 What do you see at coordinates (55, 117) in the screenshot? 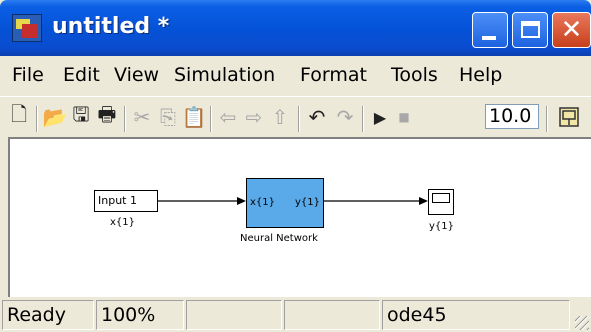
I see `open-icon: 📂` at bounding box center [55, 117].